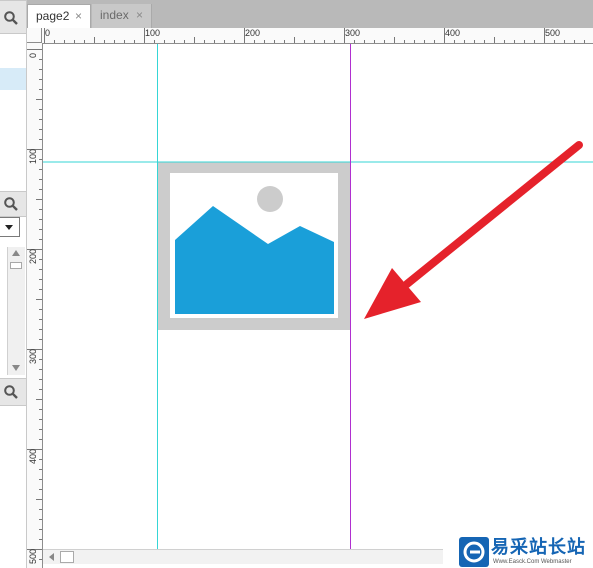 Image resolution: width=593 pixels, height=568 pixels. I want to click on left-panel-scrollbar, so click(16, 311).